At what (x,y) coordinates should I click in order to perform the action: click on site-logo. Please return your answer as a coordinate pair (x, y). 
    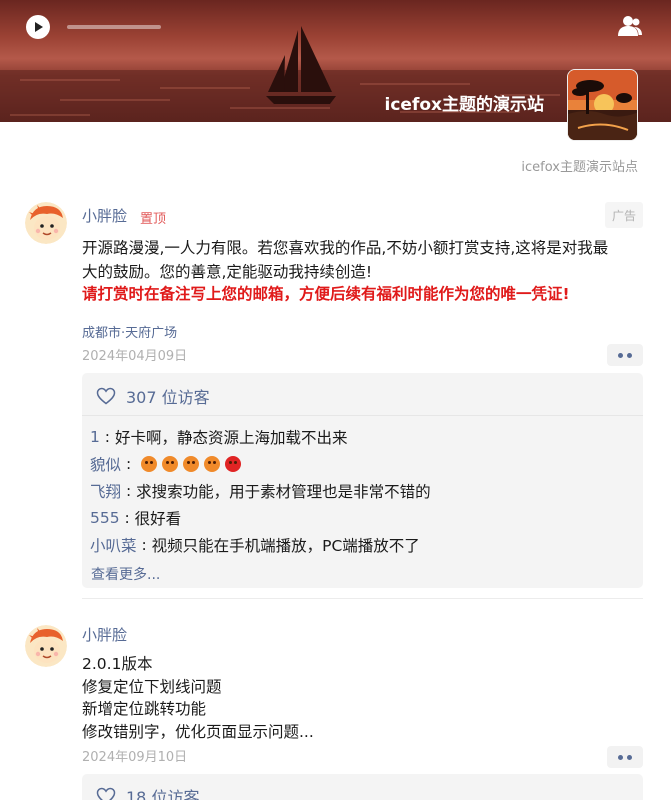
    Looking at the image, I should click on (602, 105).